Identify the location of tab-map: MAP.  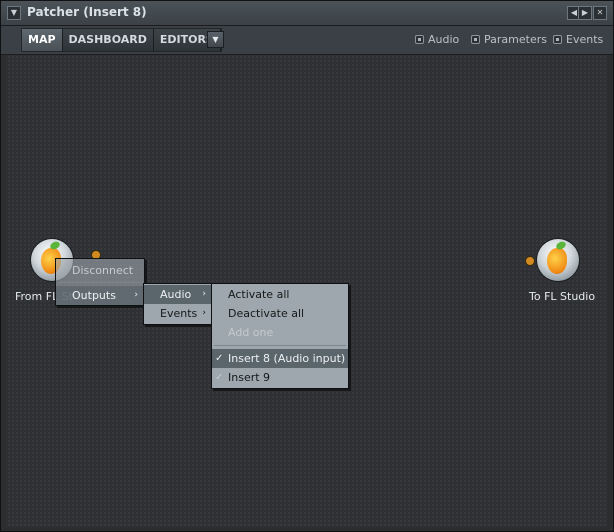
(42, 40).